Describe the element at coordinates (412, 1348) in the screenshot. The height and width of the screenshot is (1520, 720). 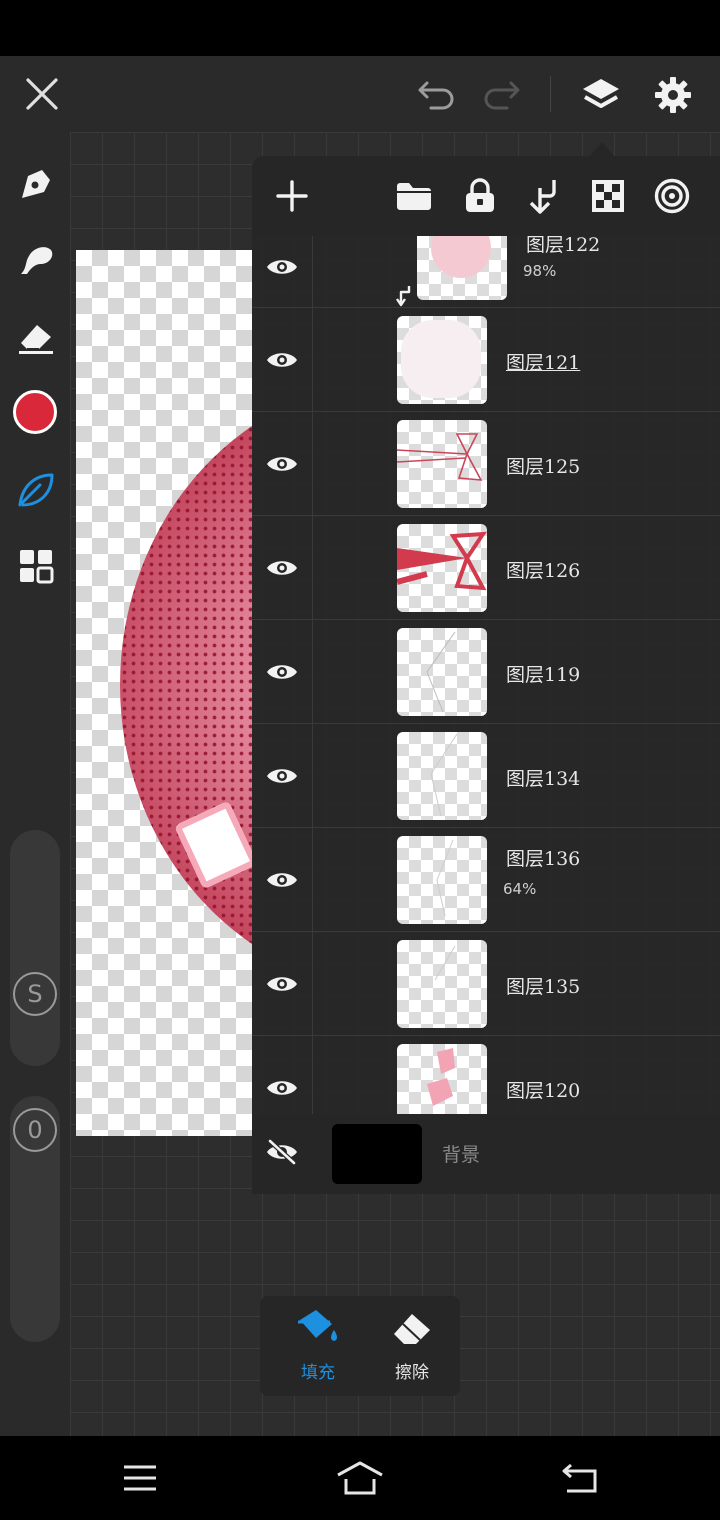
I see `erase-tool-button: 擦除` at that location.